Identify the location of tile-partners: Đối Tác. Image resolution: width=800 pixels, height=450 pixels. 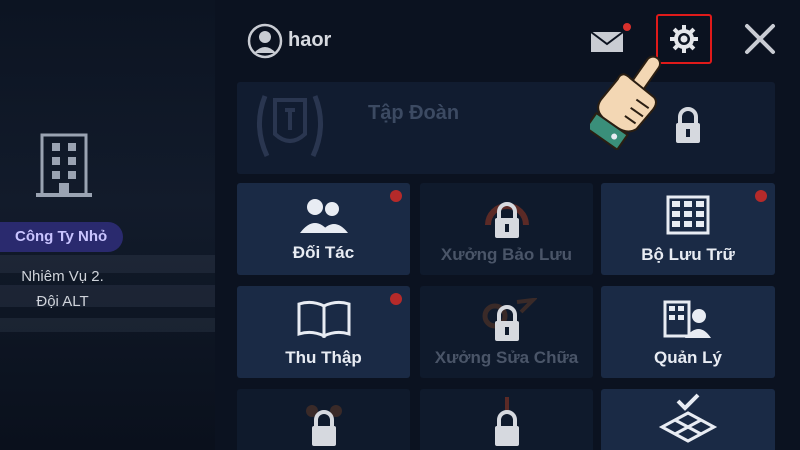
(323, 229).